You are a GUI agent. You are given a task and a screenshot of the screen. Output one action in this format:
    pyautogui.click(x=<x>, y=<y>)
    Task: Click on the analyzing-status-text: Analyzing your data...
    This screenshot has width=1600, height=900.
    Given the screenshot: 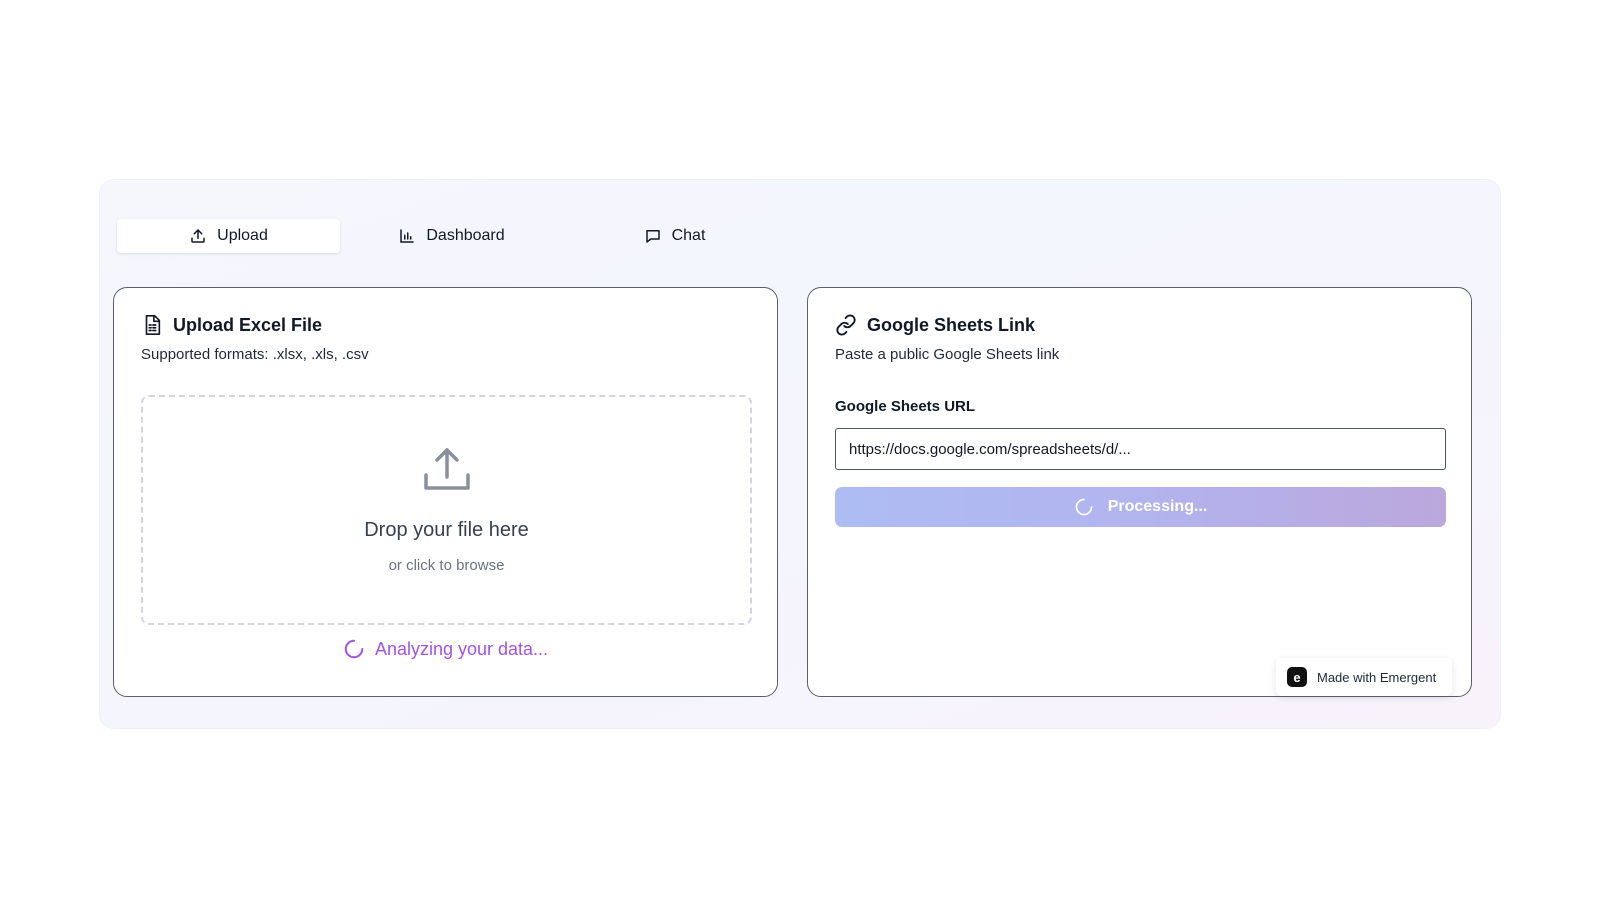 What is the action you would take?
    pyautogui.click(x=461, y=648)
    